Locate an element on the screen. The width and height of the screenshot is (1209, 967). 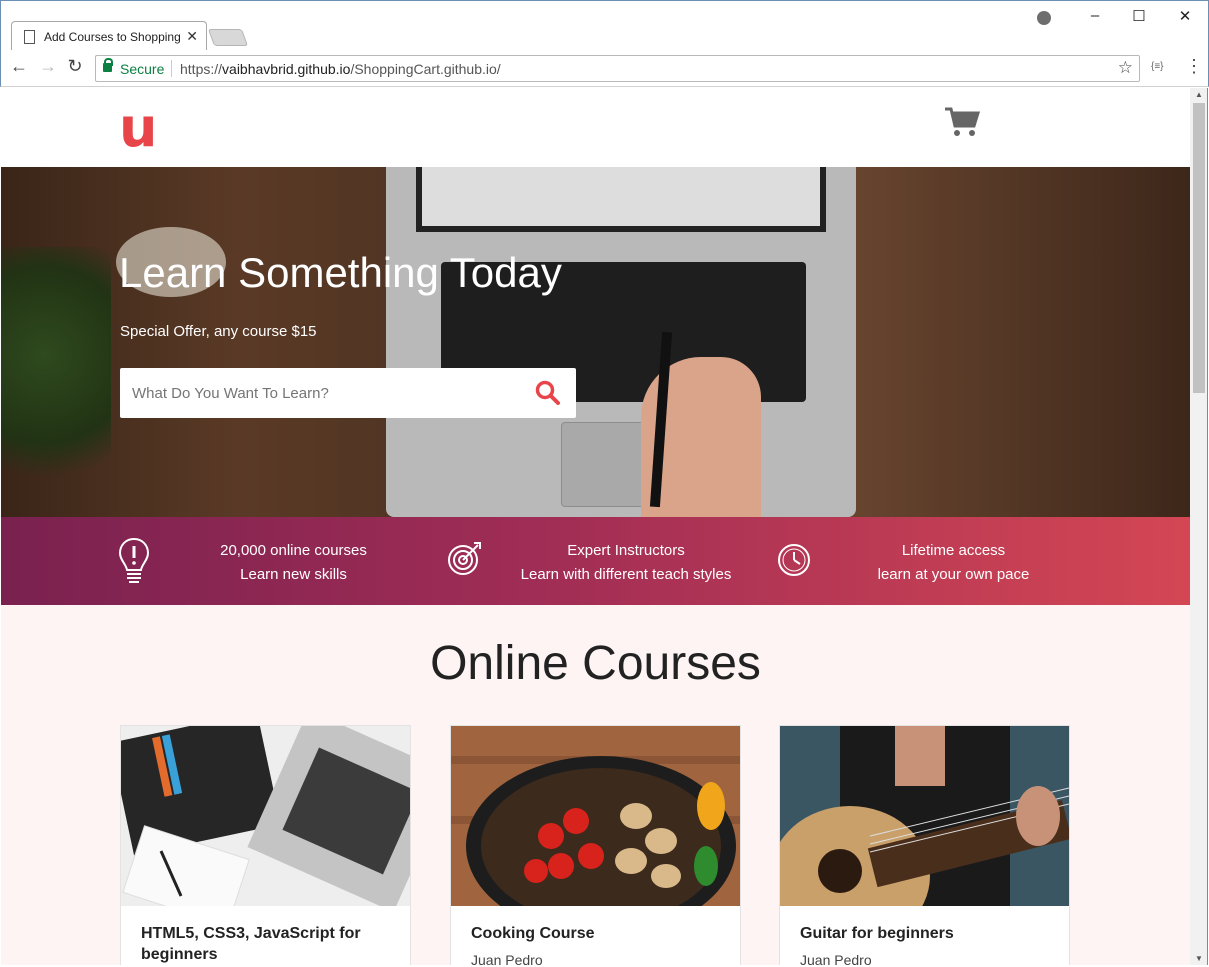
scroll-down-icon: ▼ is located at coordinates (1199, 958).